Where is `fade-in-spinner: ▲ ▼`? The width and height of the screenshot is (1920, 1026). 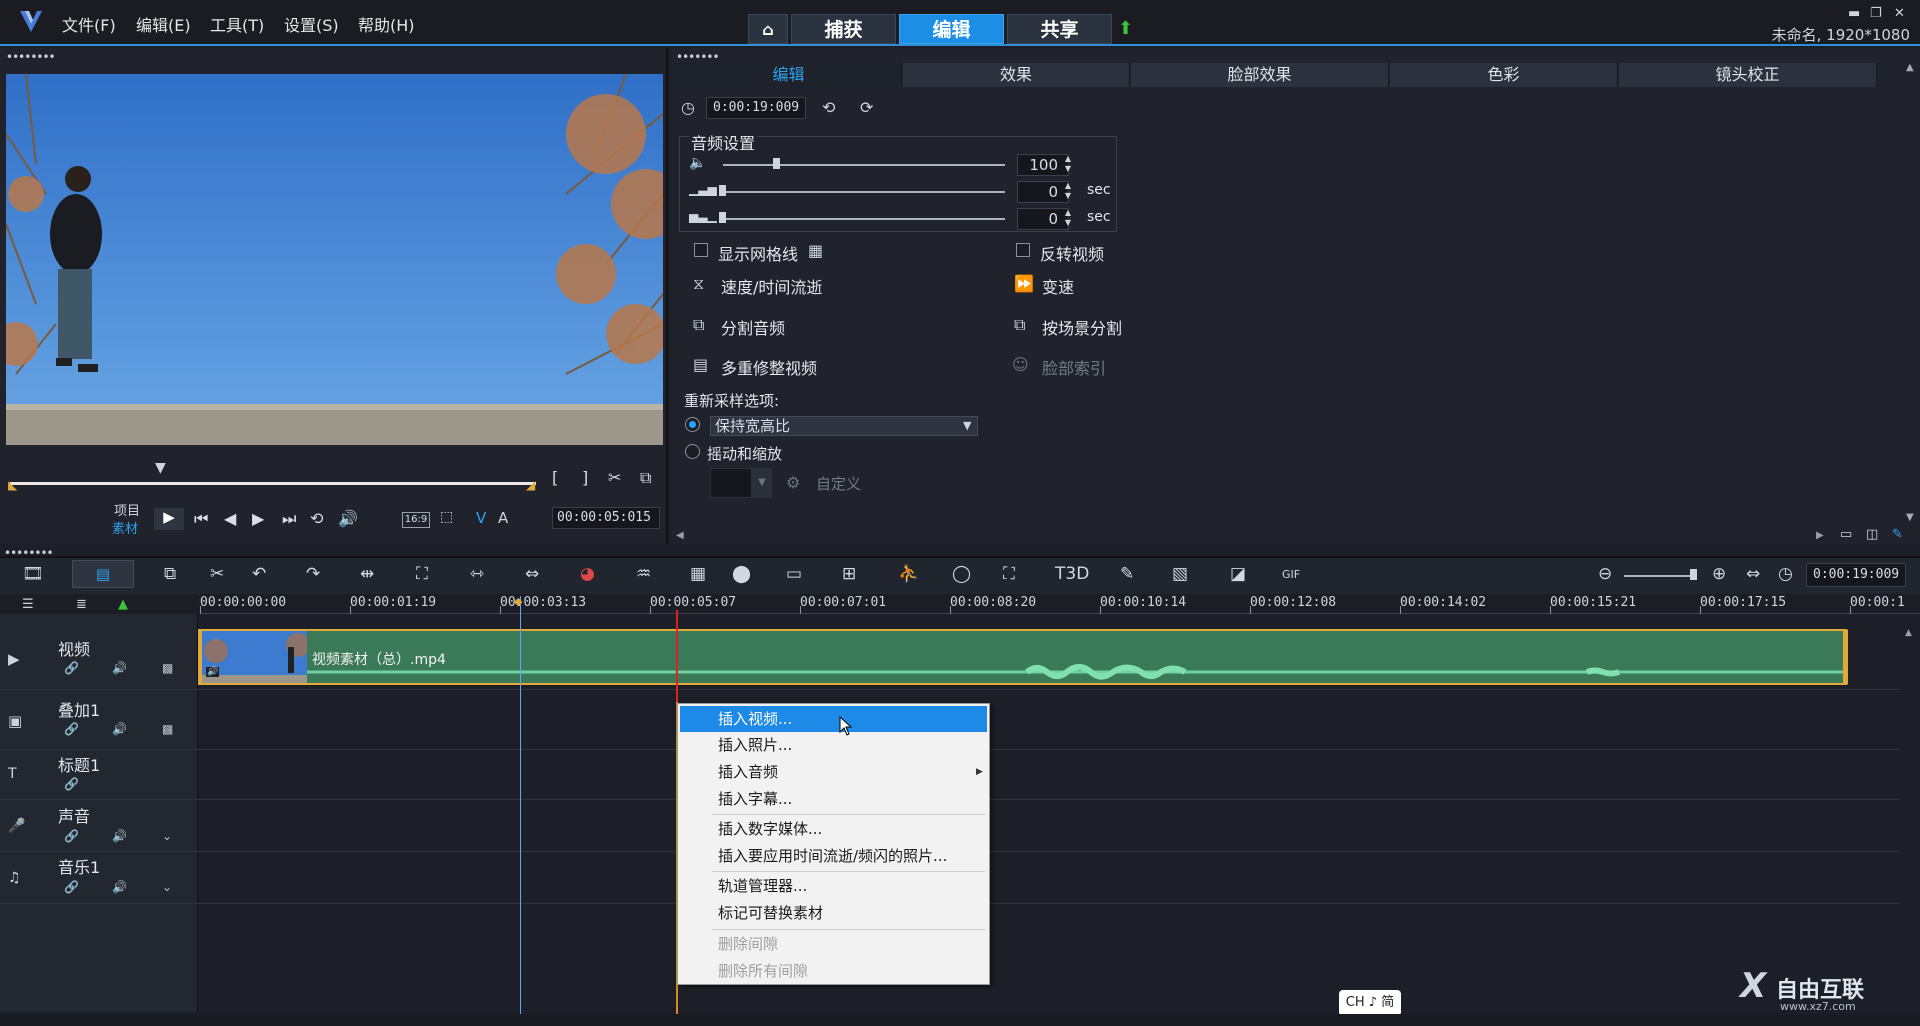 fade-in-spinner: ▲ ▼ is located at coordinates (1068, 192).